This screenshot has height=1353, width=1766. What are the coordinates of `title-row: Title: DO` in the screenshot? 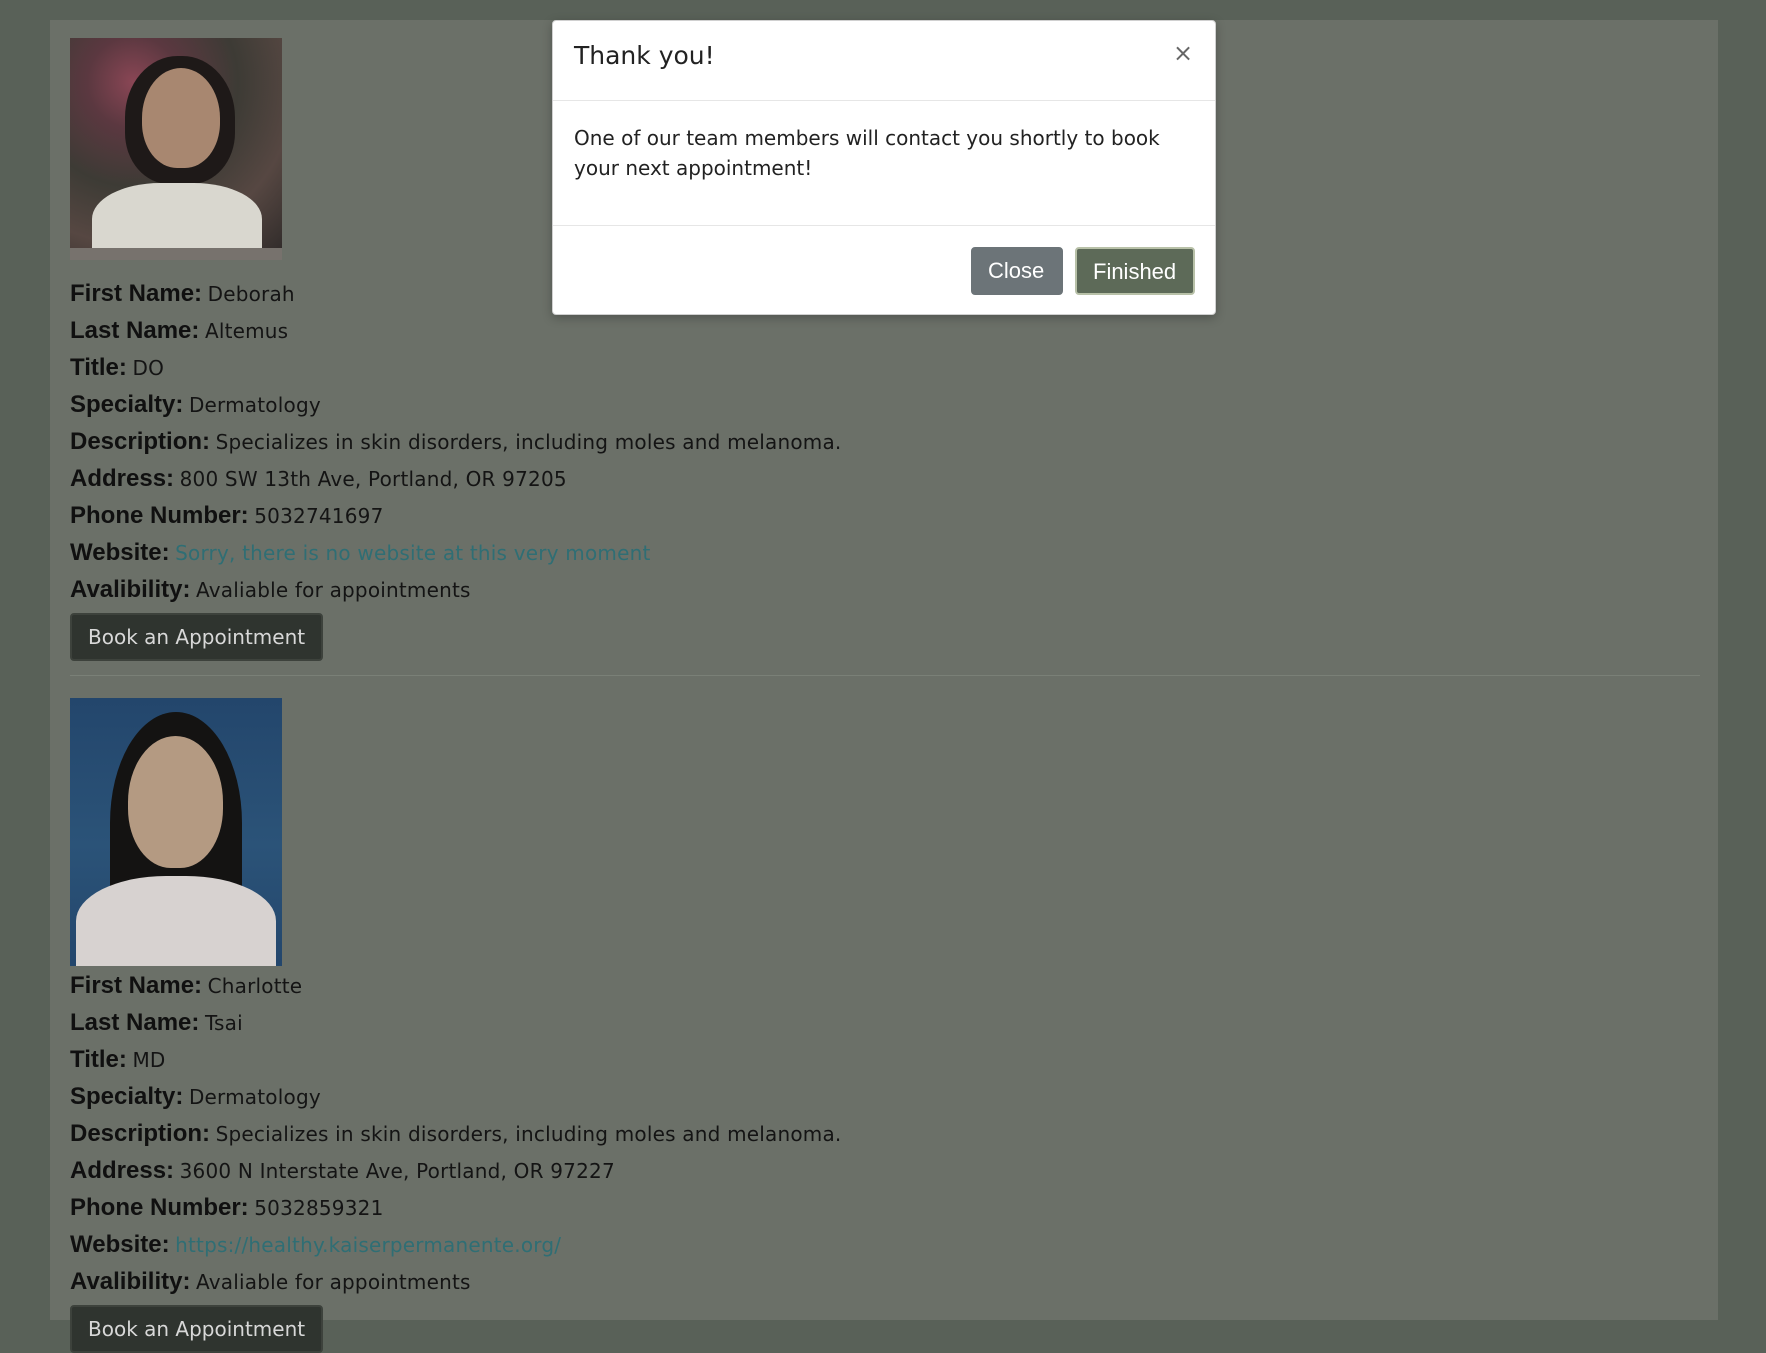 It's located at (455, 368).